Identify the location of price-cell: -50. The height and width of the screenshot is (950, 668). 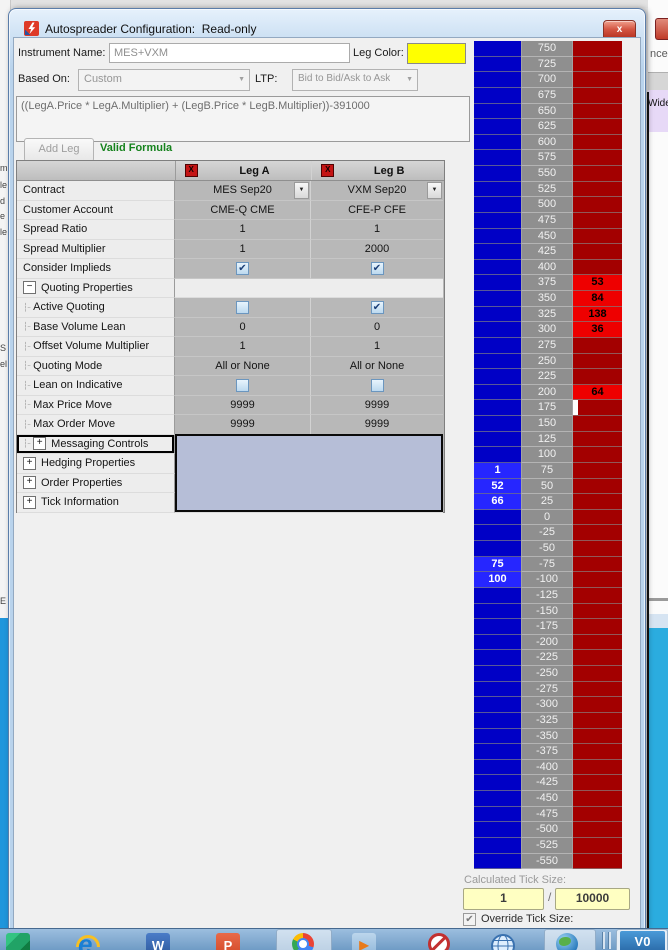
(547, 549).